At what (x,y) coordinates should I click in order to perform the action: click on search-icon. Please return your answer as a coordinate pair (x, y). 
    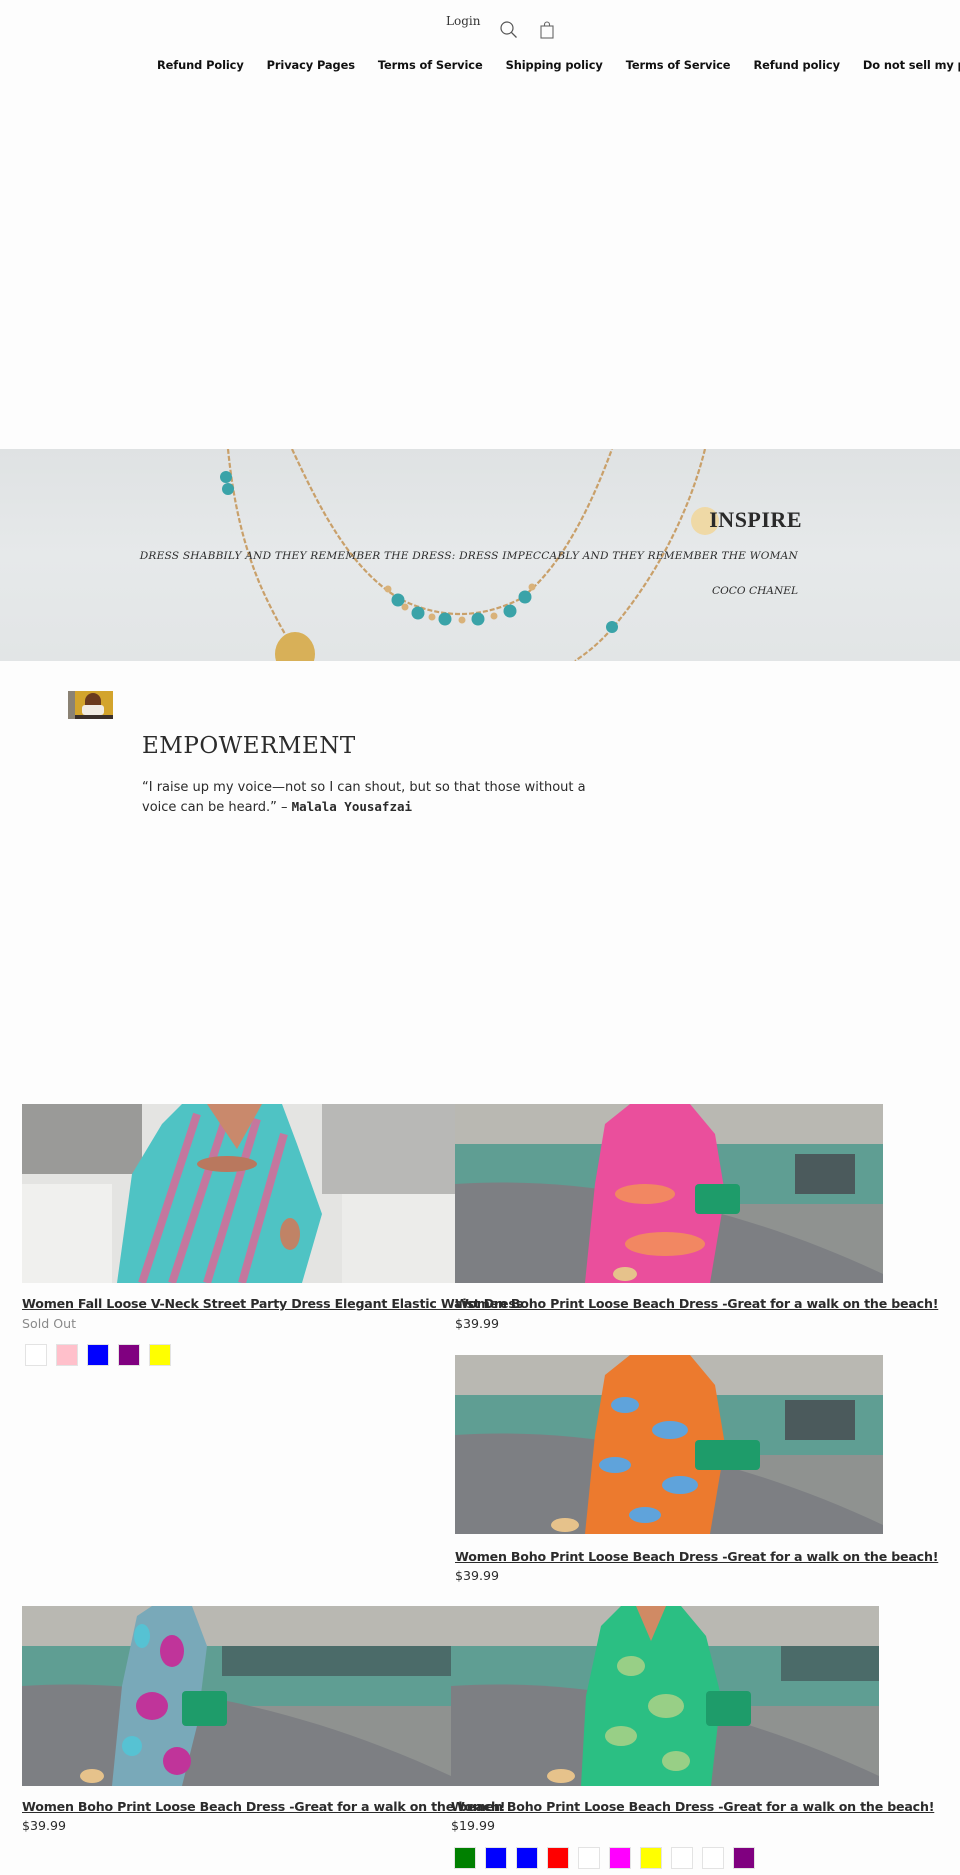
    Looking at the image, I should click on (508, 29).